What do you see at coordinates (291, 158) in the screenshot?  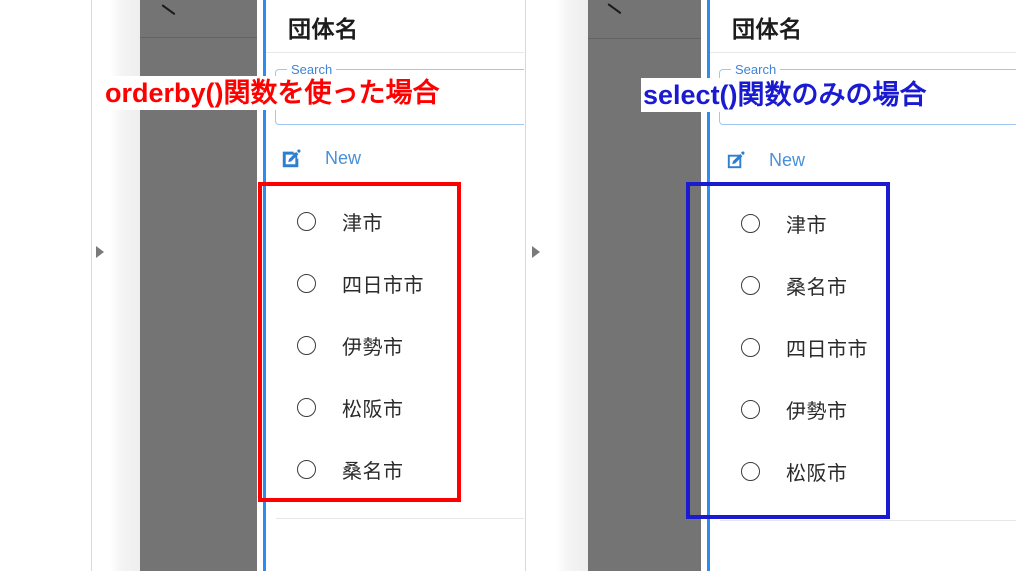 I see `compose-edit-icon-left` at bounding box center [291, 158].